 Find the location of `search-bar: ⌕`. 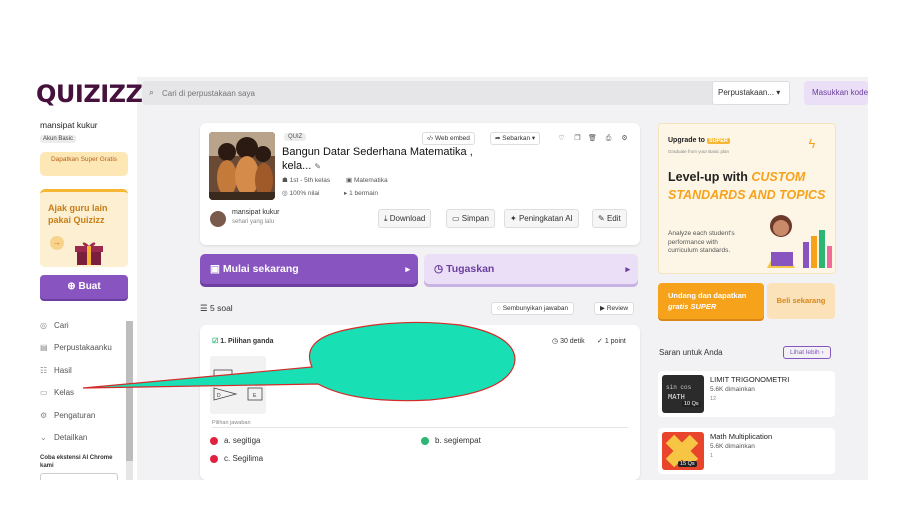

search-bar: ⌕ is located at coordinates (466, 93).